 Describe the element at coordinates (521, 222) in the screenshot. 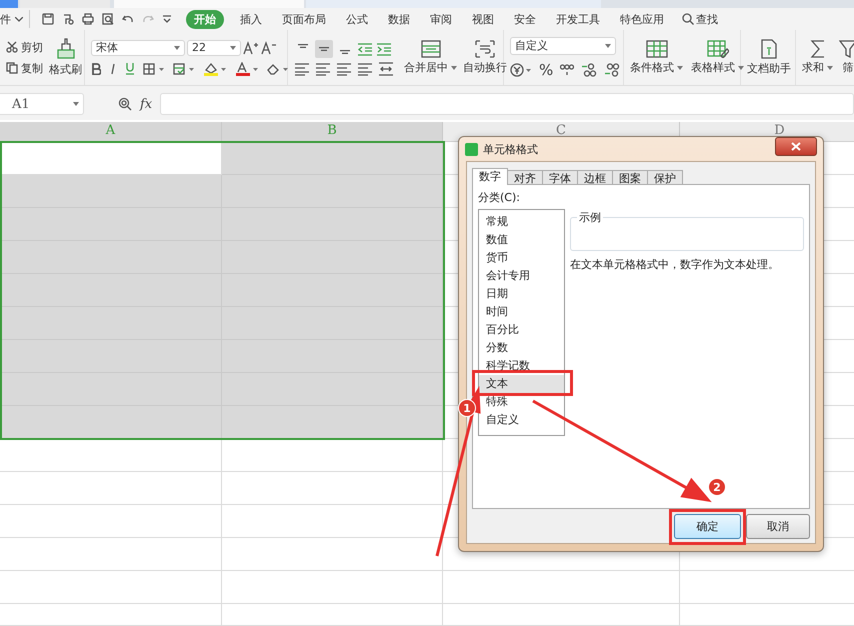

I see `category-item: 常规` at that location.